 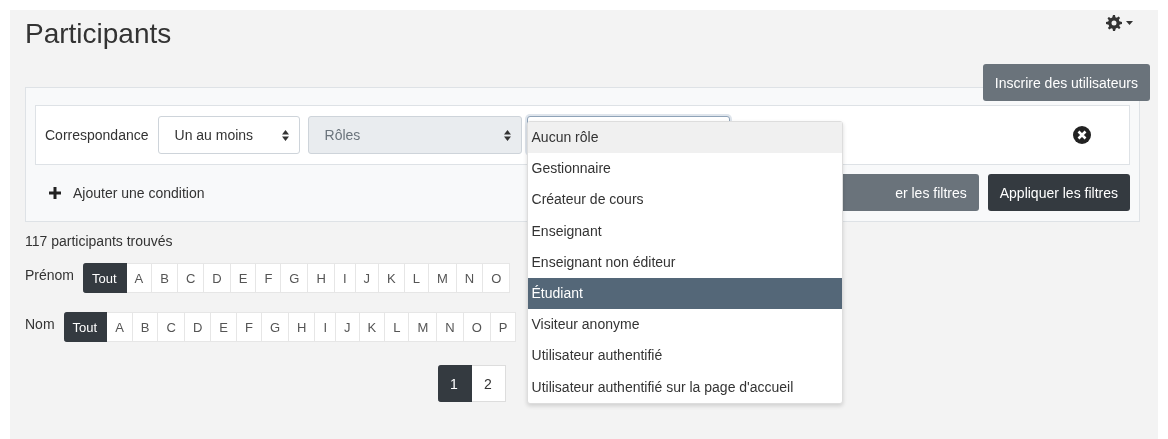 I want to click on dropdown-option: Visiteur anonyme, so click(x=684, y=325).